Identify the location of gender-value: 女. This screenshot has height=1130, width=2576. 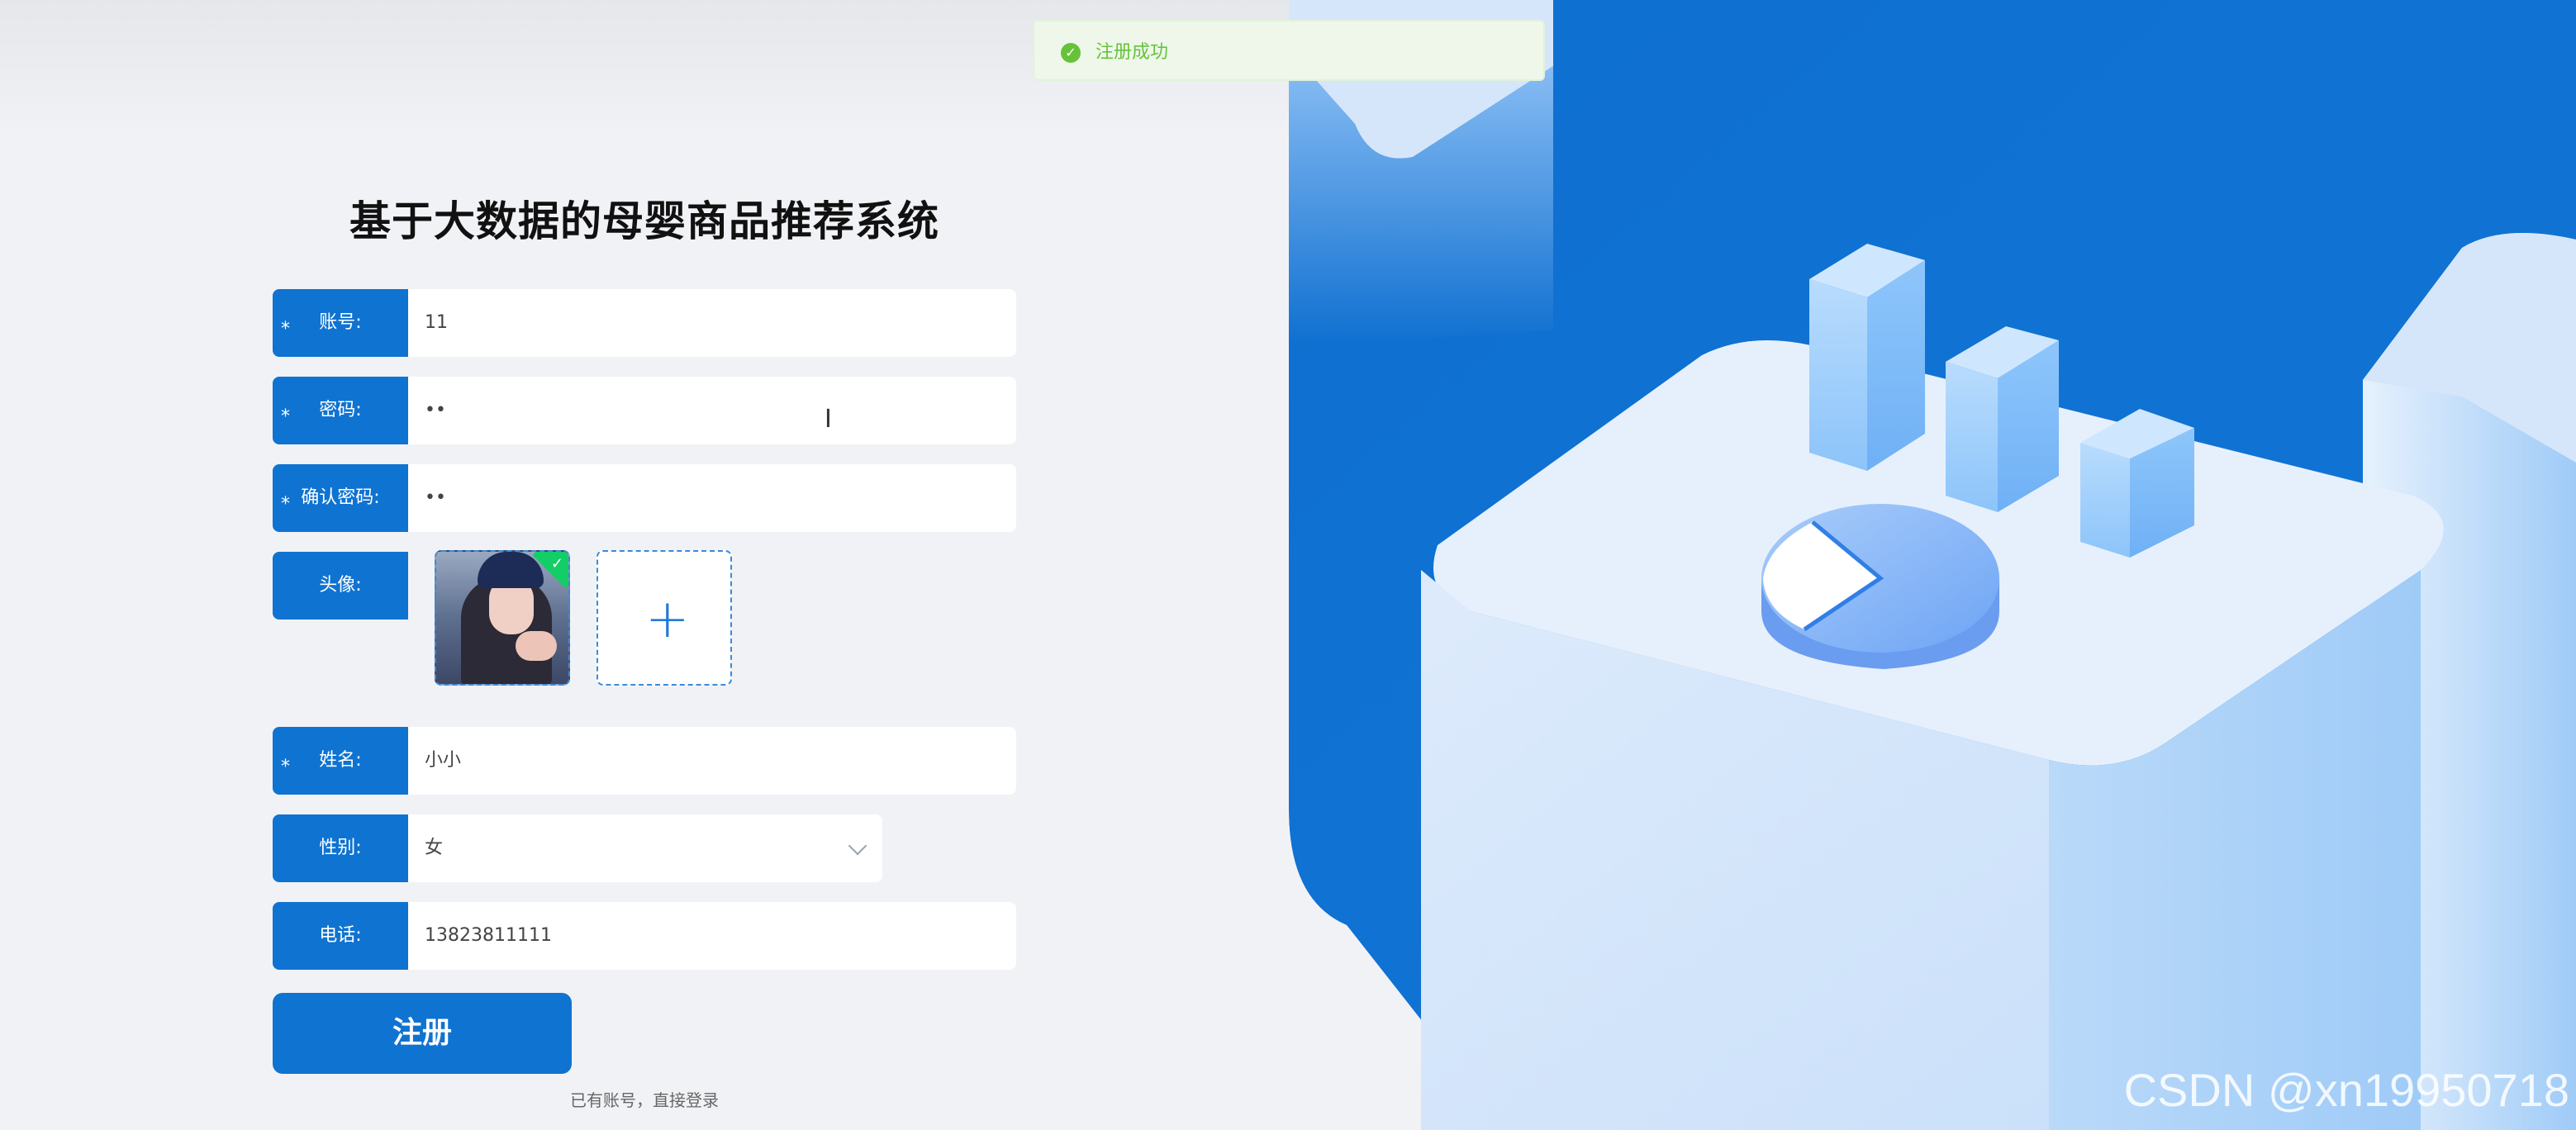
(434, 848).